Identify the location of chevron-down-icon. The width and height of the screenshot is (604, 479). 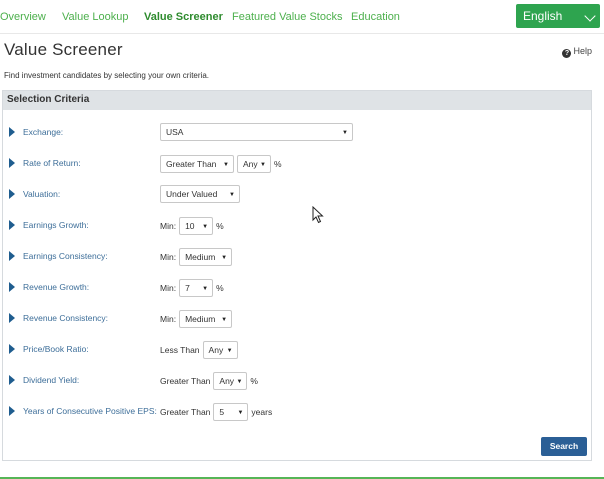
(590, 16).